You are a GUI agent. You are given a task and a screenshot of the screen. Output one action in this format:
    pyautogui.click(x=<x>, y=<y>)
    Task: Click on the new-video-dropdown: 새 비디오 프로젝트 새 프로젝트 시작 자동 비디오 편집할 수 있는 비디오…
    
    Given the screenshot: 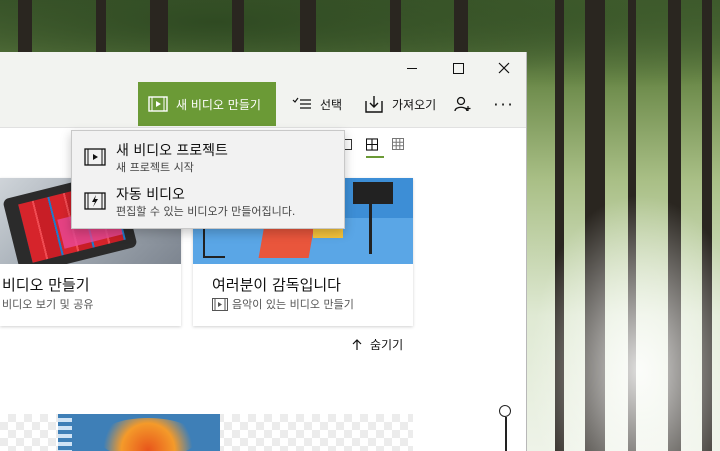 What is the action you would take?
    pyautogui.click(x=208, y=179)
    